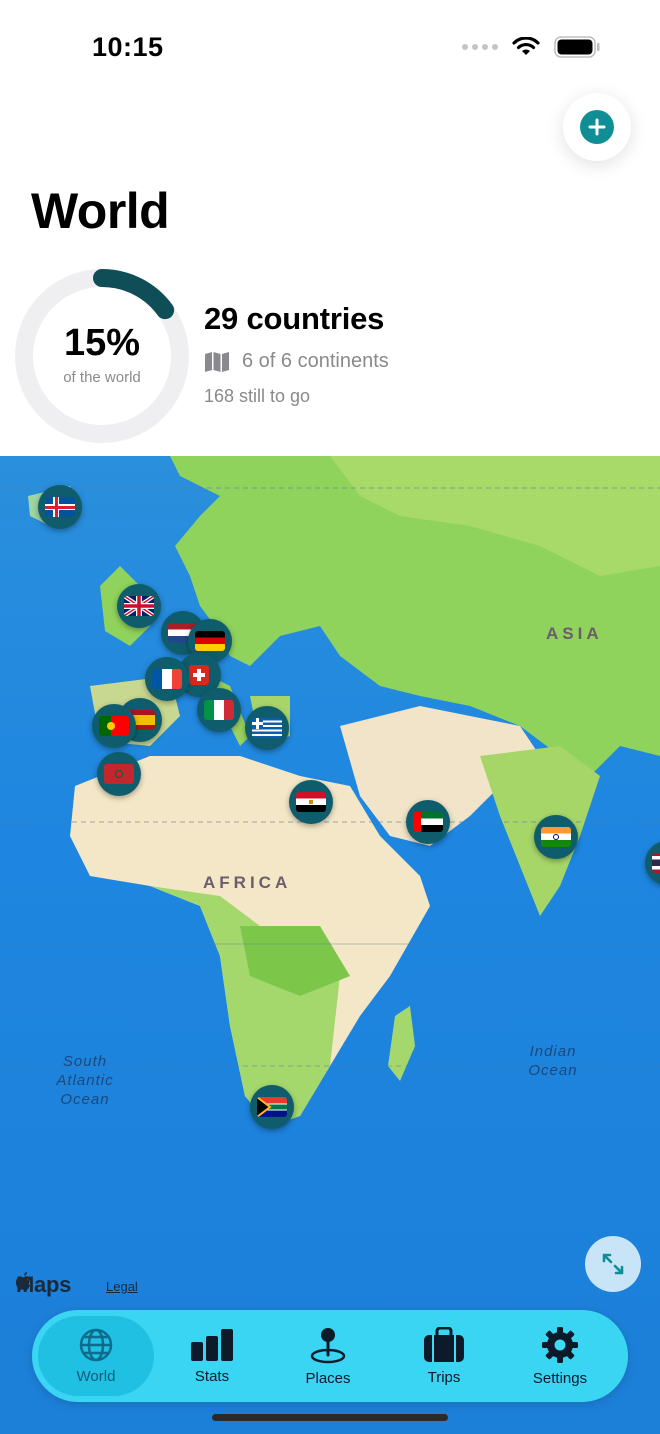 The width and height of the screenshot is (660, 1434). What do you see at coordinates (247, 882) in the screenshot?
I see `africa-label: AFRICA` at bounding box center [247, 882].